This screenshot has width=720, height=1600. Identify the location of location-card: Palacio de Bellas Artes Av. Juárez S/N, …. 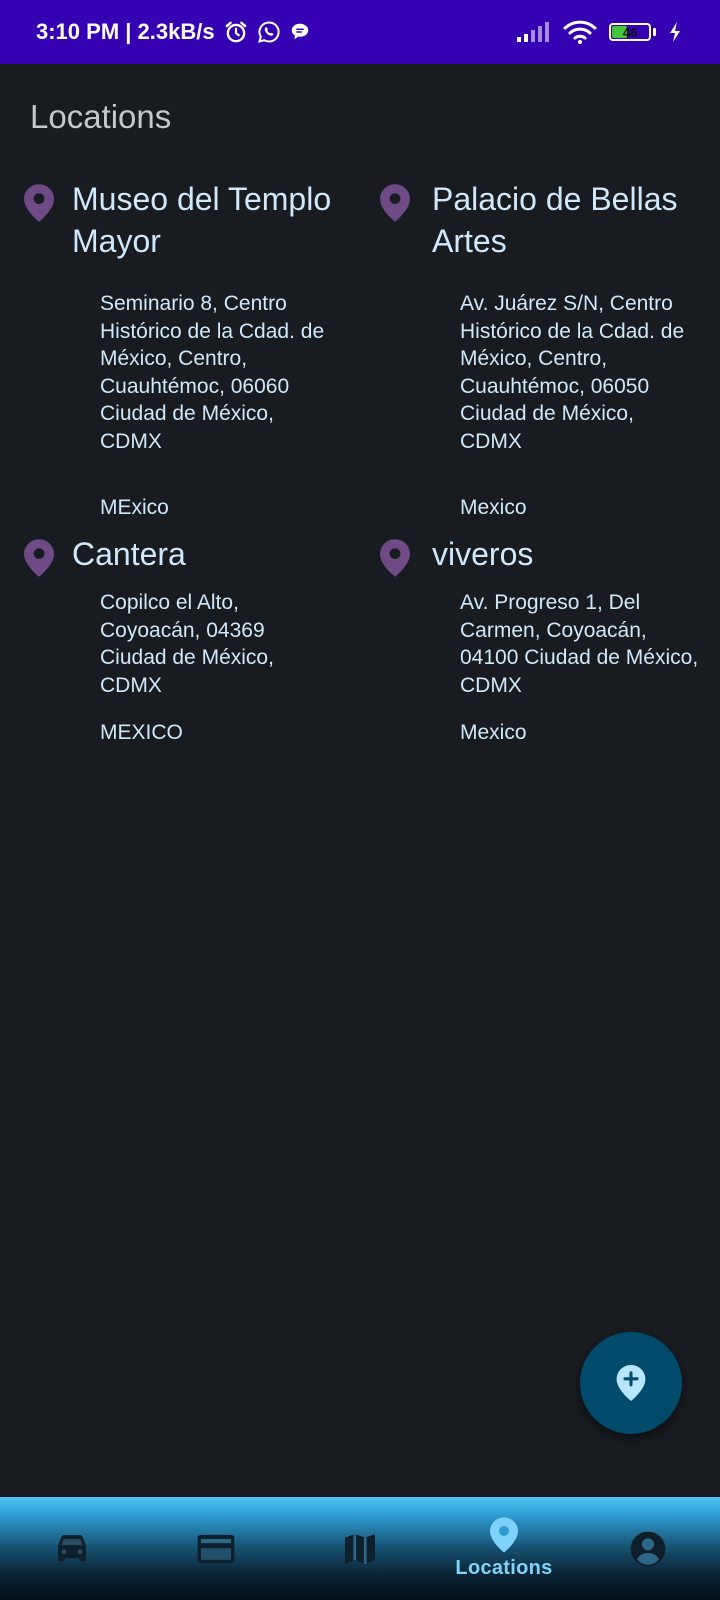
(540, 355).